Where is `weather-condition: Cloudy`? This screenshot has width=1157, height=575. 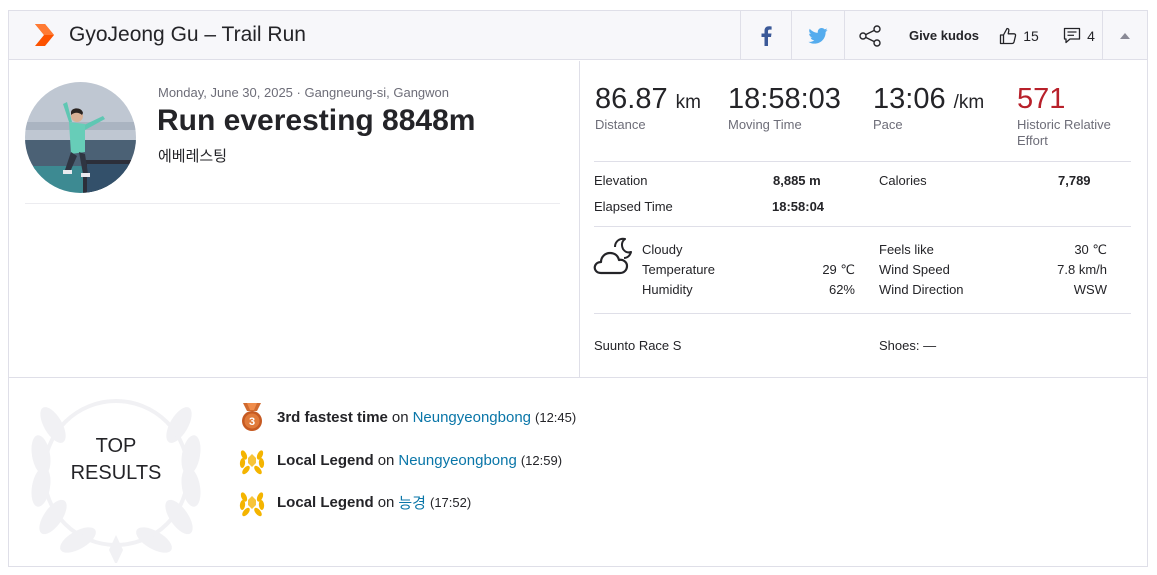 weather-condition: Cloudy is located at coordinates (662, 249).